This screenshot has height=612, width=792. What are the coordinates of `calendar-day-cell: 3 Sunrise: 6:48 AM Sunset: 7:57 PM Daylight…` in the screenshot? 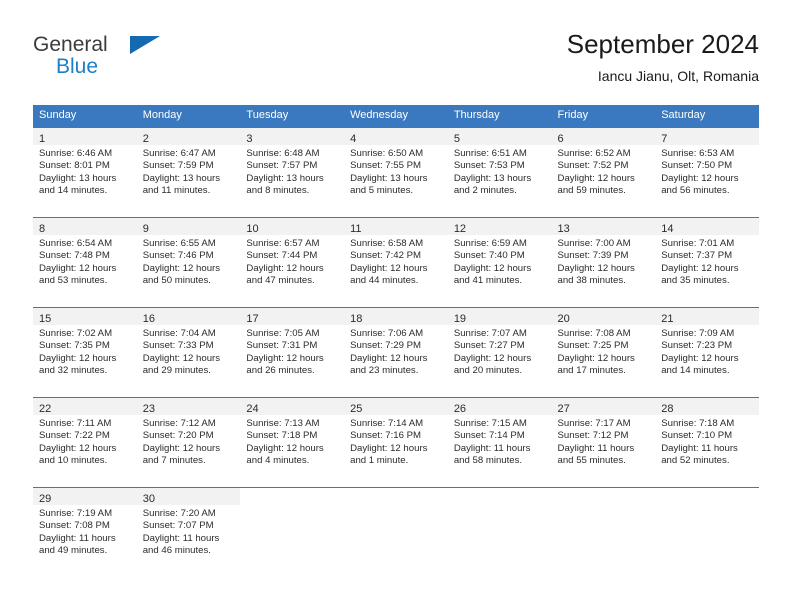 It's located at (292, 172).